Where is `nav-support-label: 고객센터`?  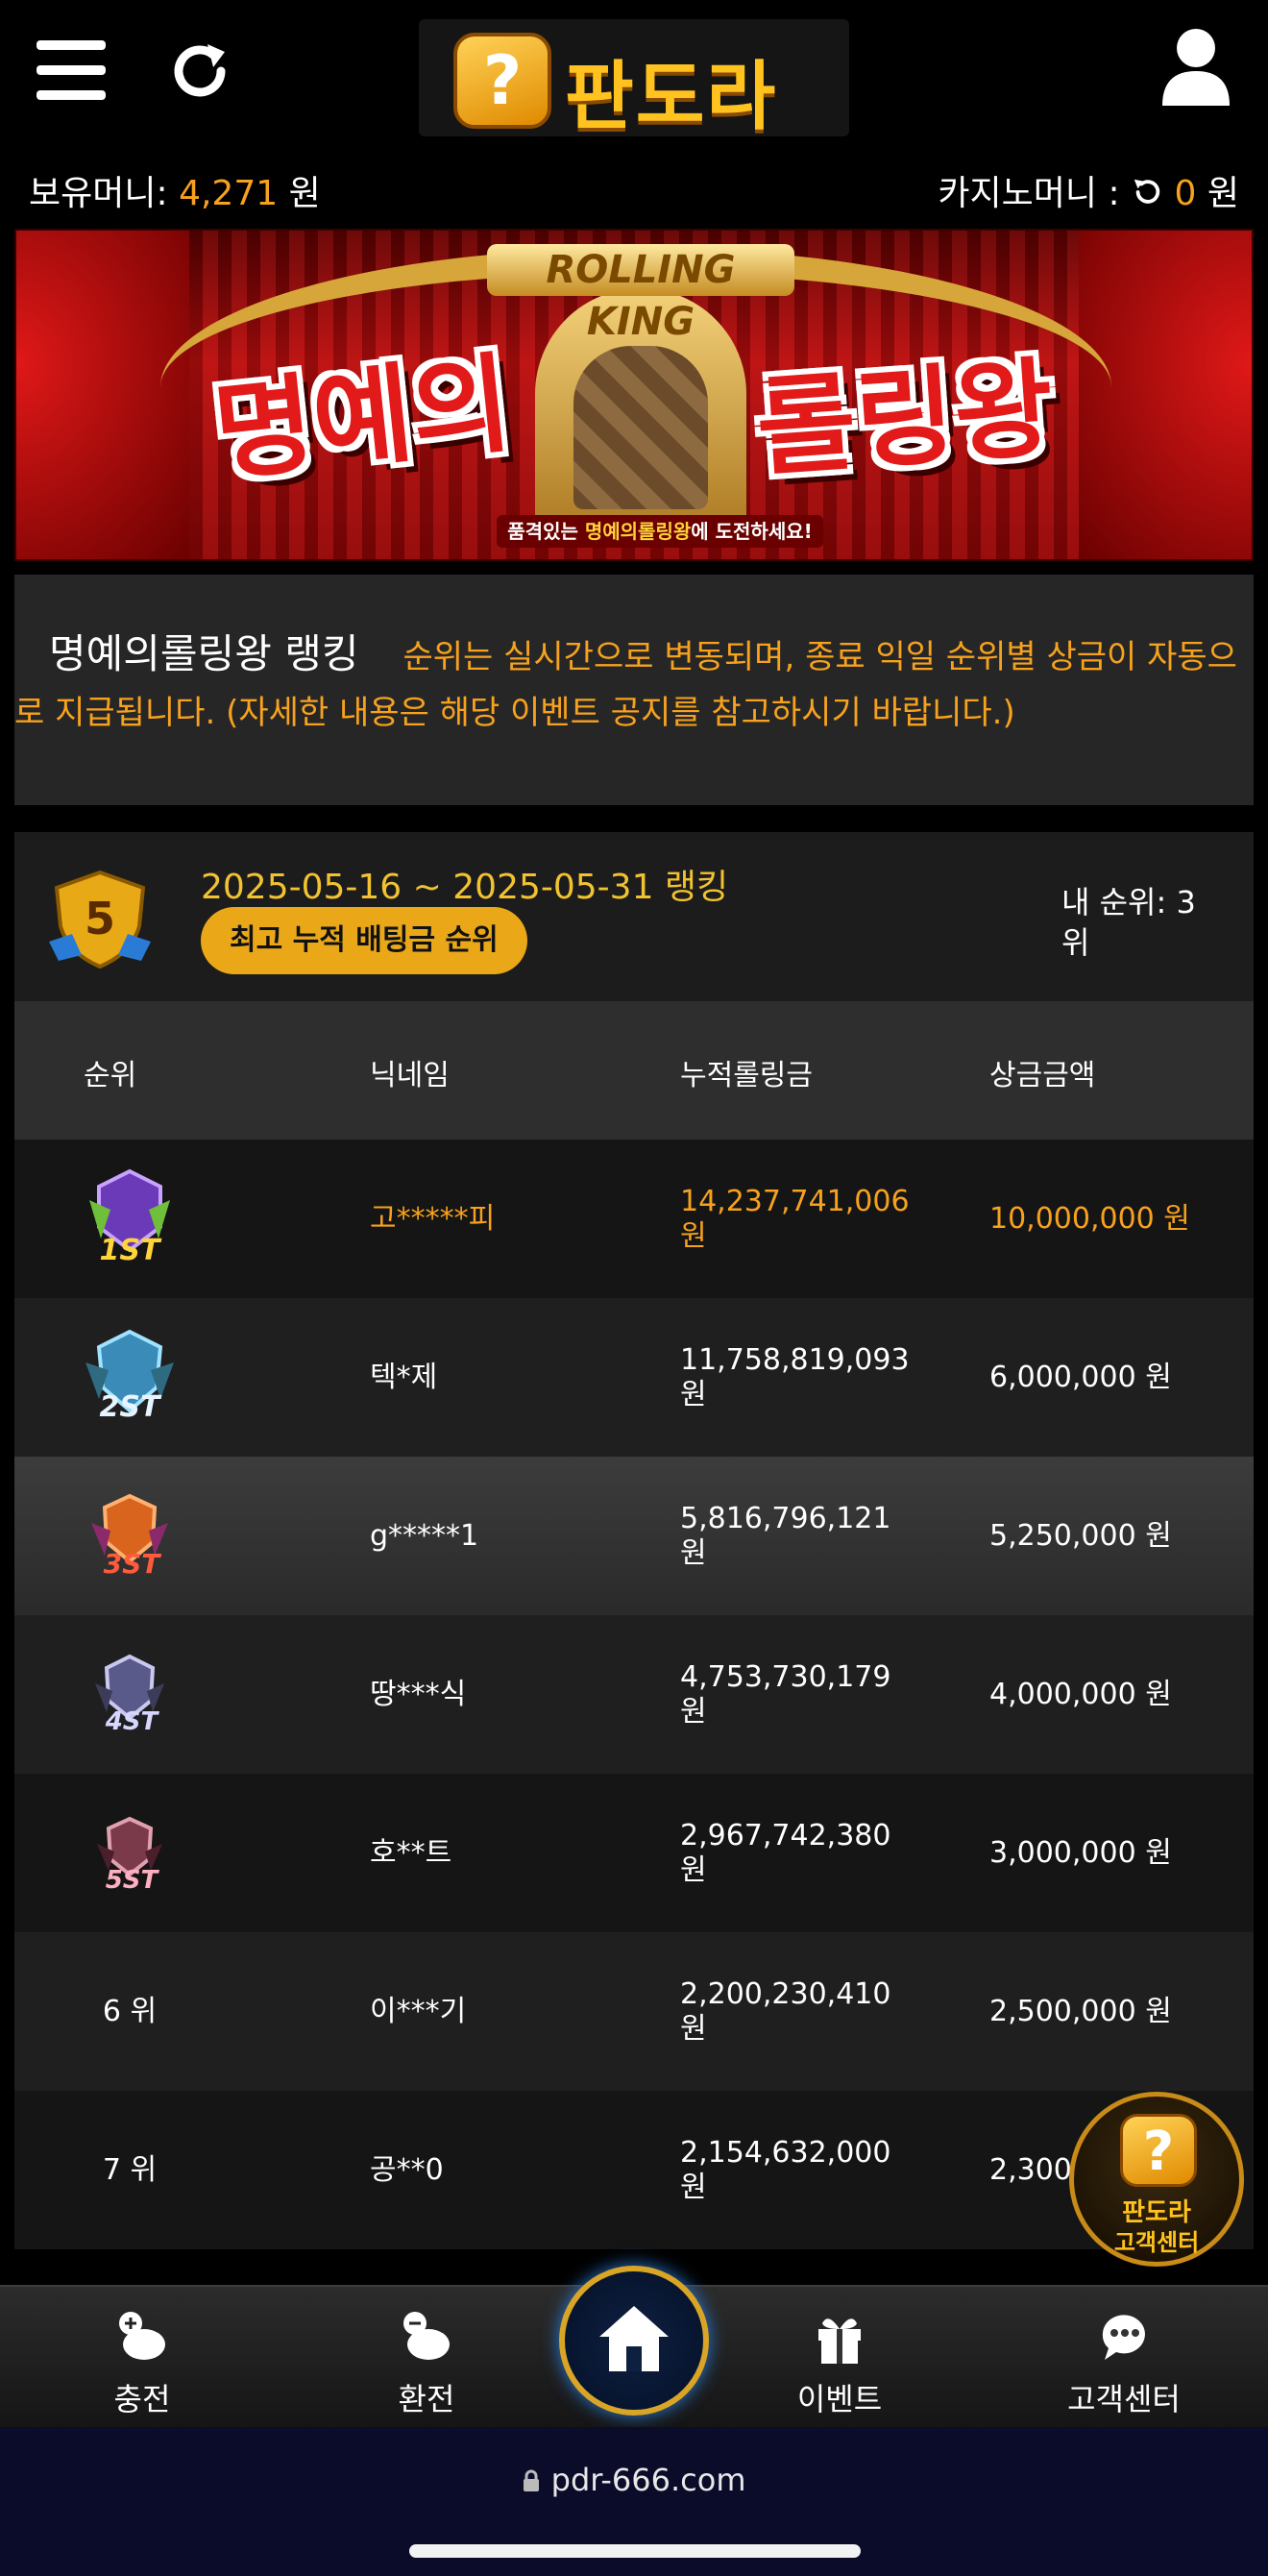 nav-support-label: 고객센터 is located at coordinates (1124, 2399).